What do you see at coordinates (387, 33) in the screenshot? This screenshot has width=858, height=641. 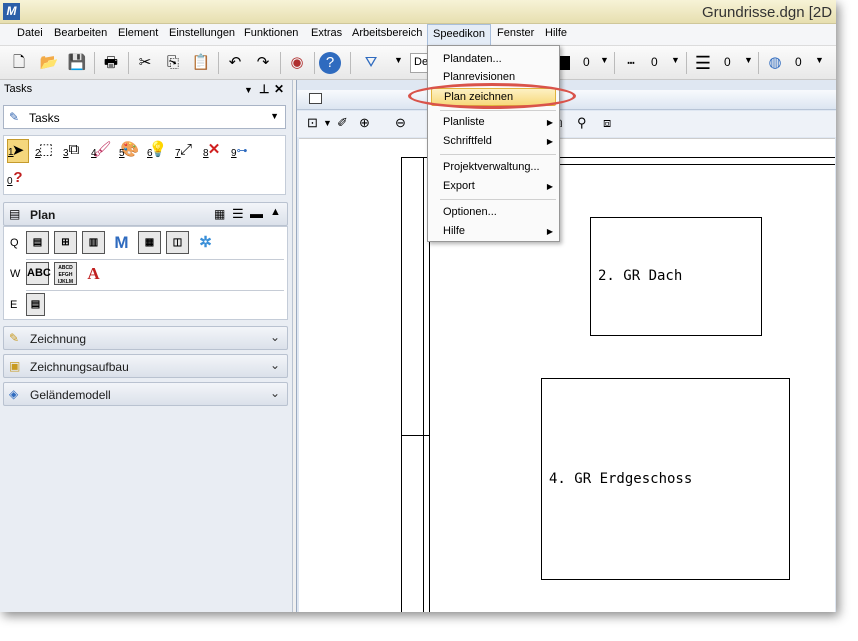 I see `menu-arbeitsbereich: Arbeitsbereich` at bounding box center [387, 33].